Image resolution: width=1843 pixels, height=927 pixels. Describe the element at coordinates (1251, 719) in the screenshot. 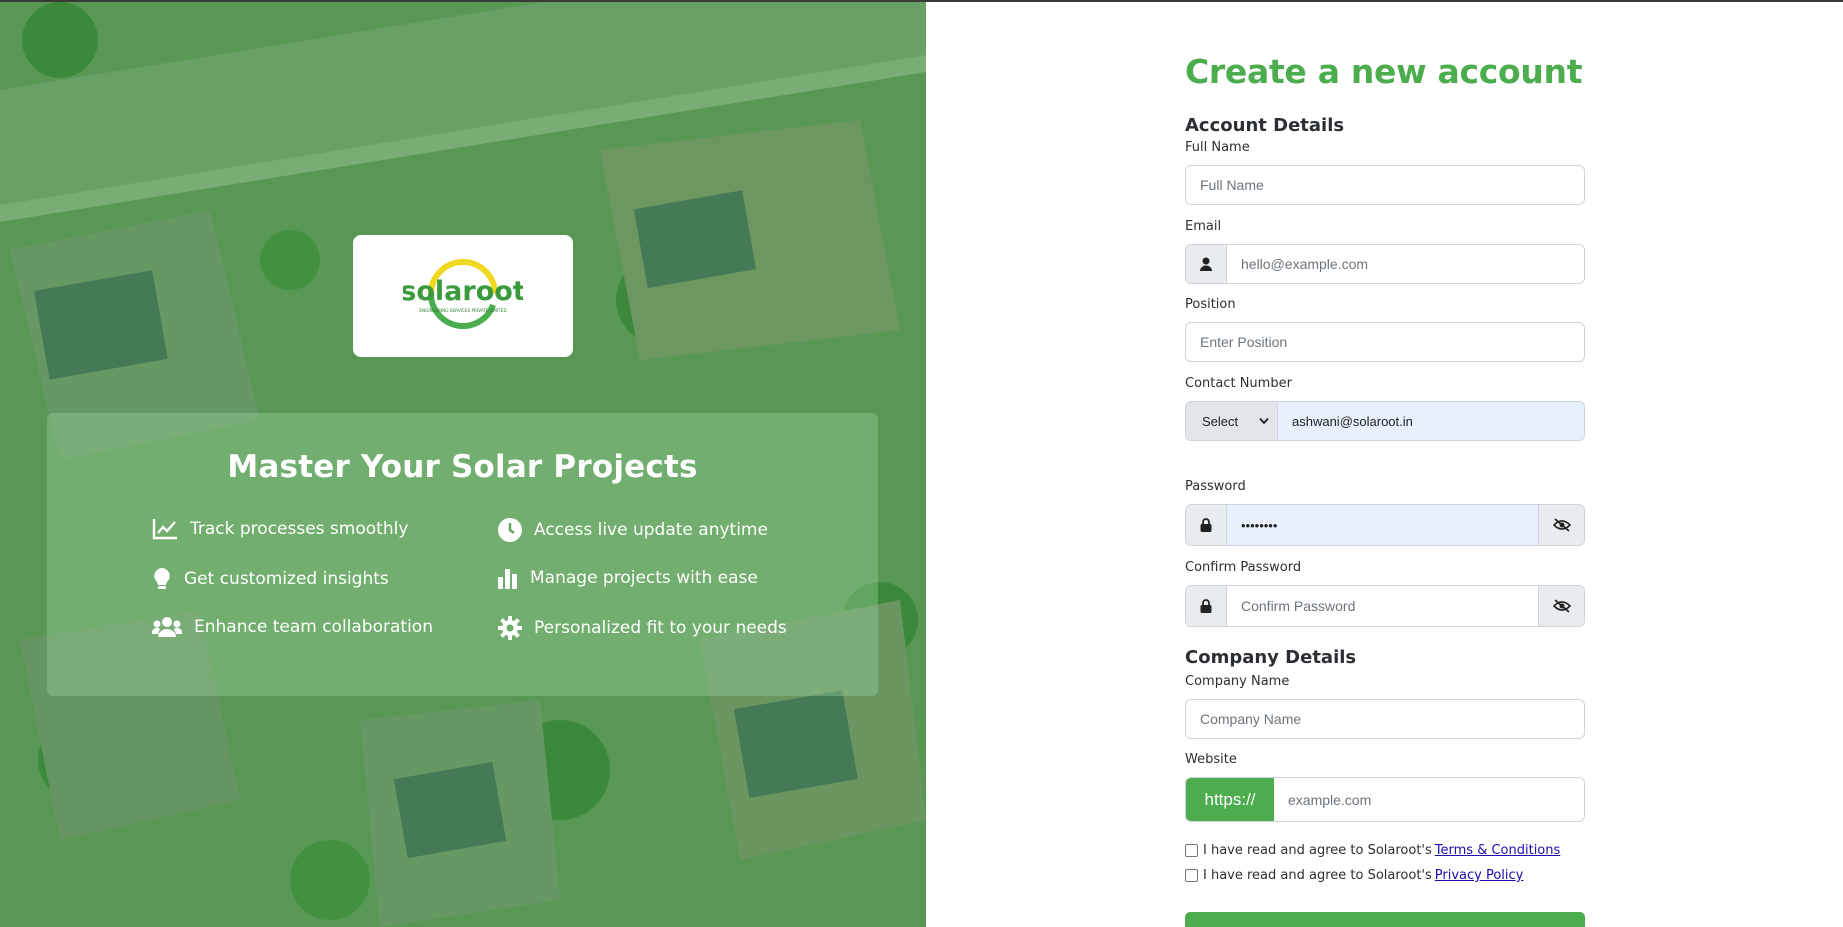

I see `company-name-placeholder: Company Name` at that location.